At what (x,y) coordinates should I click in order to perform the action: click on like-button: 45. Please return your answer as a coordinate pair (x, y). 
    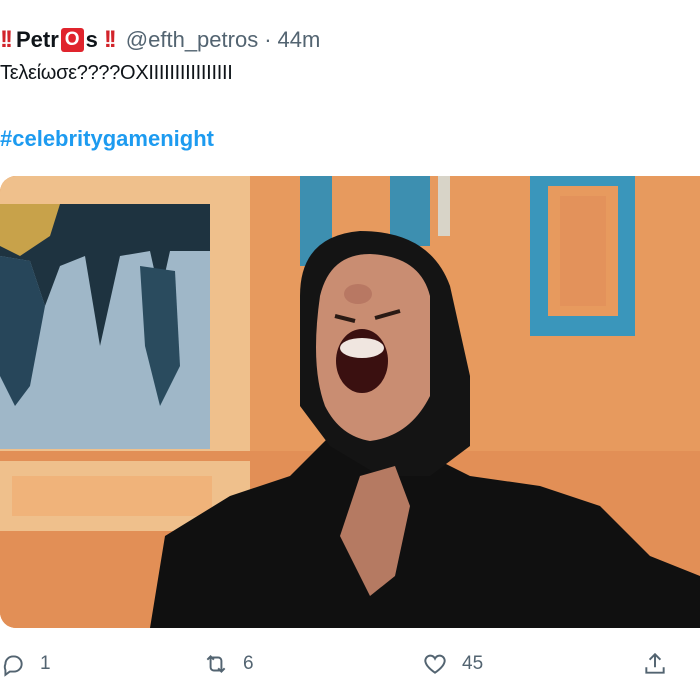
    Looking at the image, I should click on (452, 664).